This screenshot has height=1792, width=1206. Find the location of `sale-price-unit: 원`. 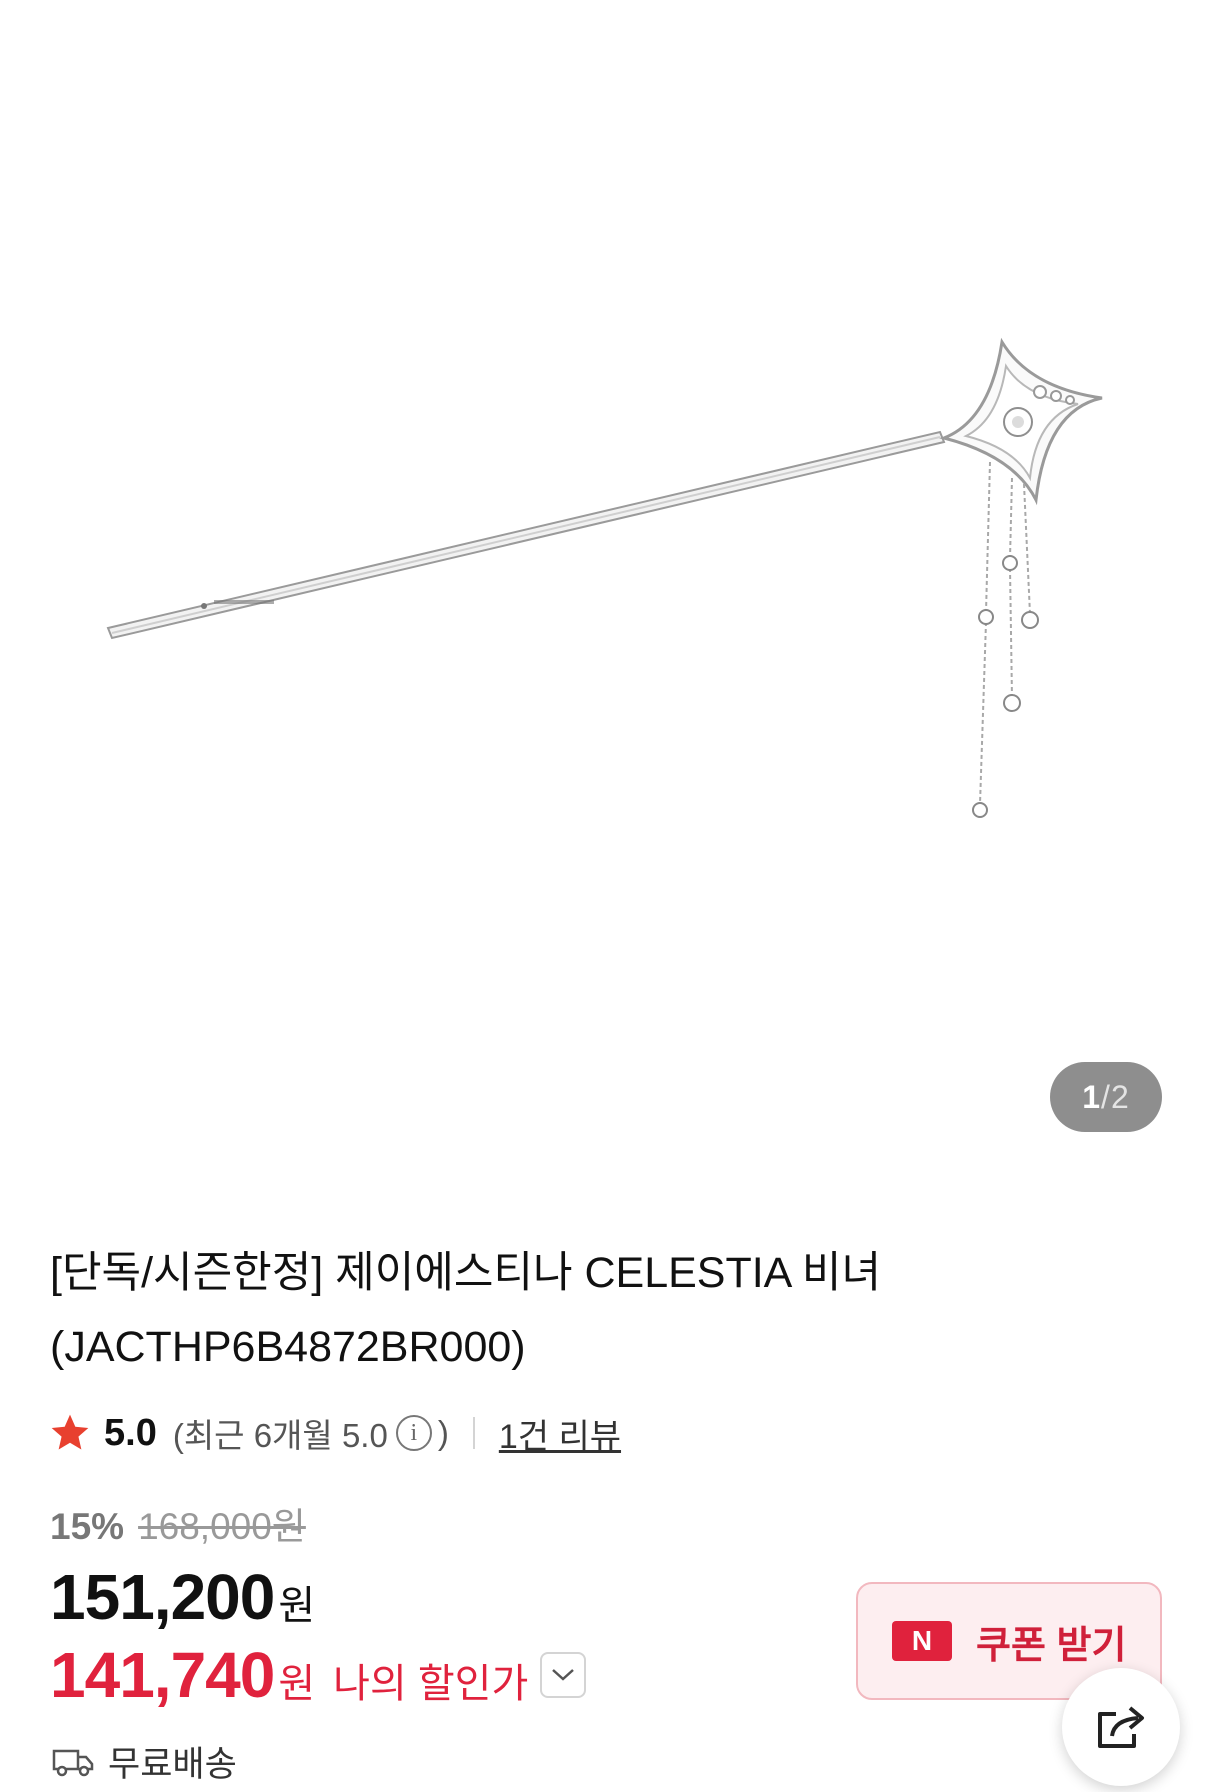

sale-price-unit: 원 is located at coordinates (297, 1606).